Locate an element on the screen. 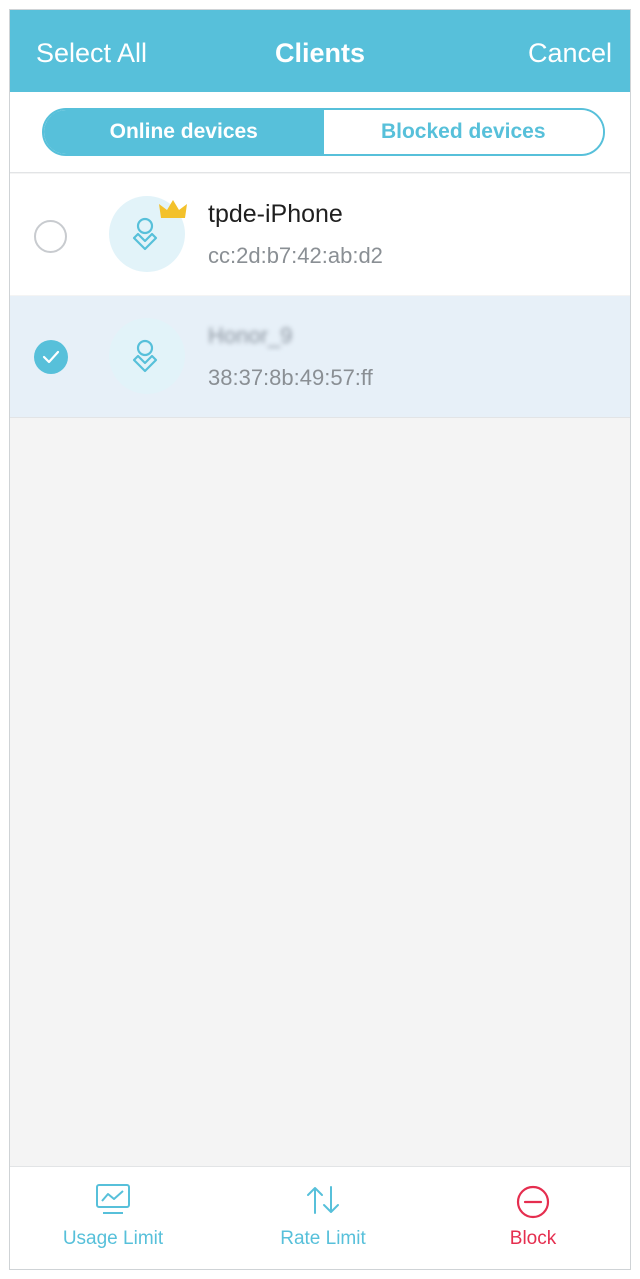 Image resolution: width=640 pixels, height=1279 pixels. usage-limit-label: Usage Limit is located at coordinates (113, 1238).